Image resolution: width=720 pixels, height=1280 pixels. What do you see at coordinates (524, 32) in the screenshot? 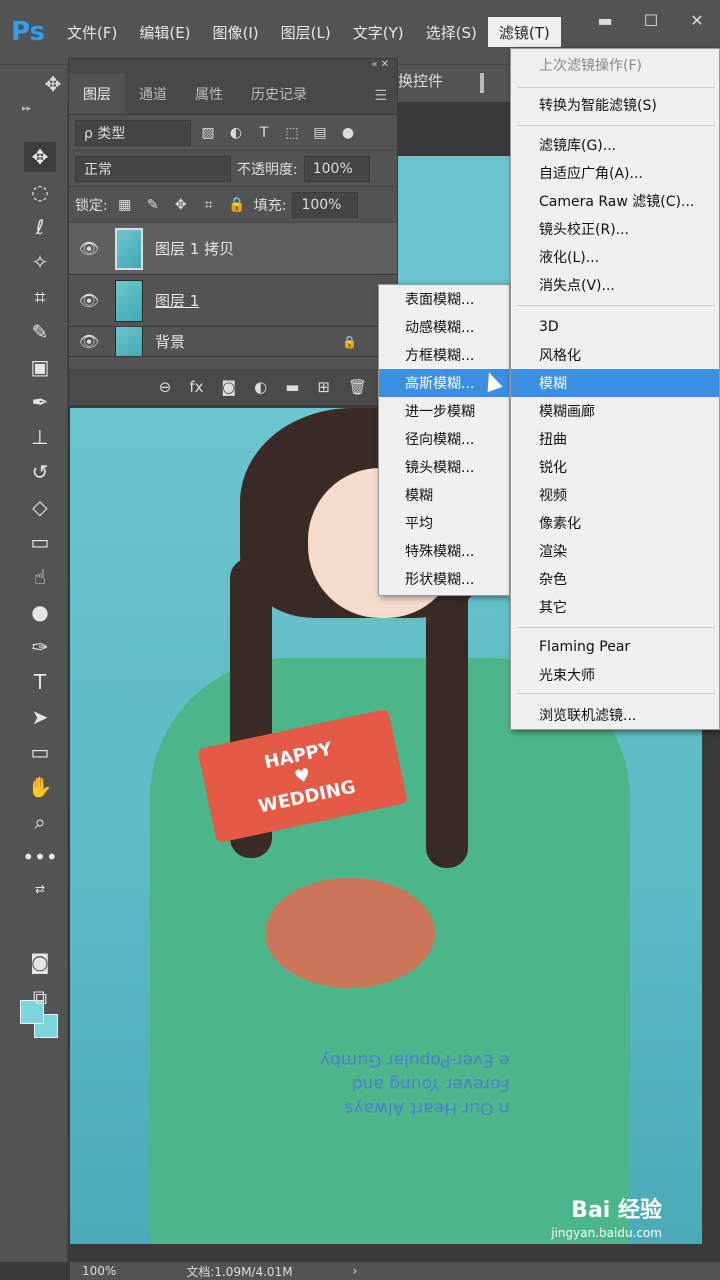
I see `menu-filter: 滤镜(T)` at bounding box center [524, 32].